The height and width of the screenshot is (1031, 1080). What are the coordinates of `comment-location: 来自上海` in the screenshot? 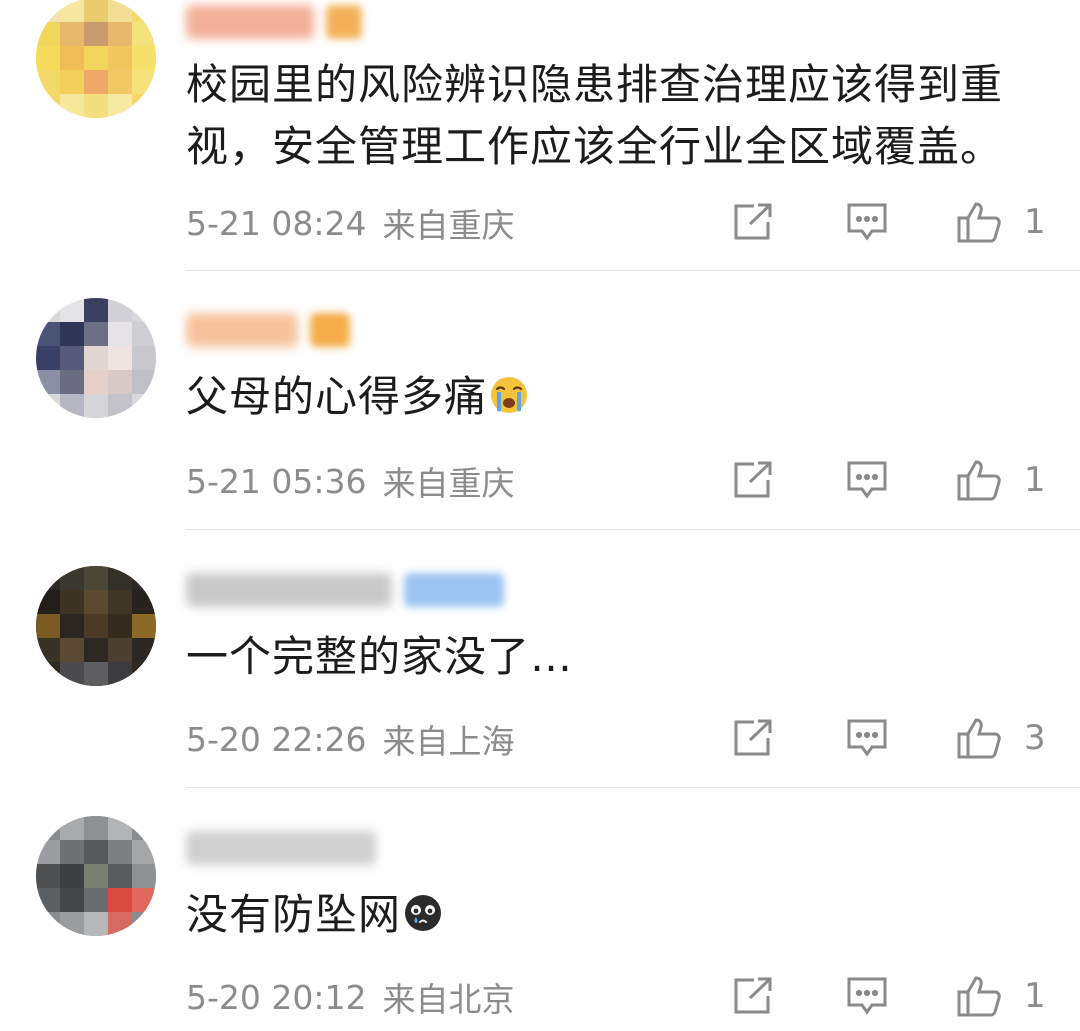 It's located at (448, 741).